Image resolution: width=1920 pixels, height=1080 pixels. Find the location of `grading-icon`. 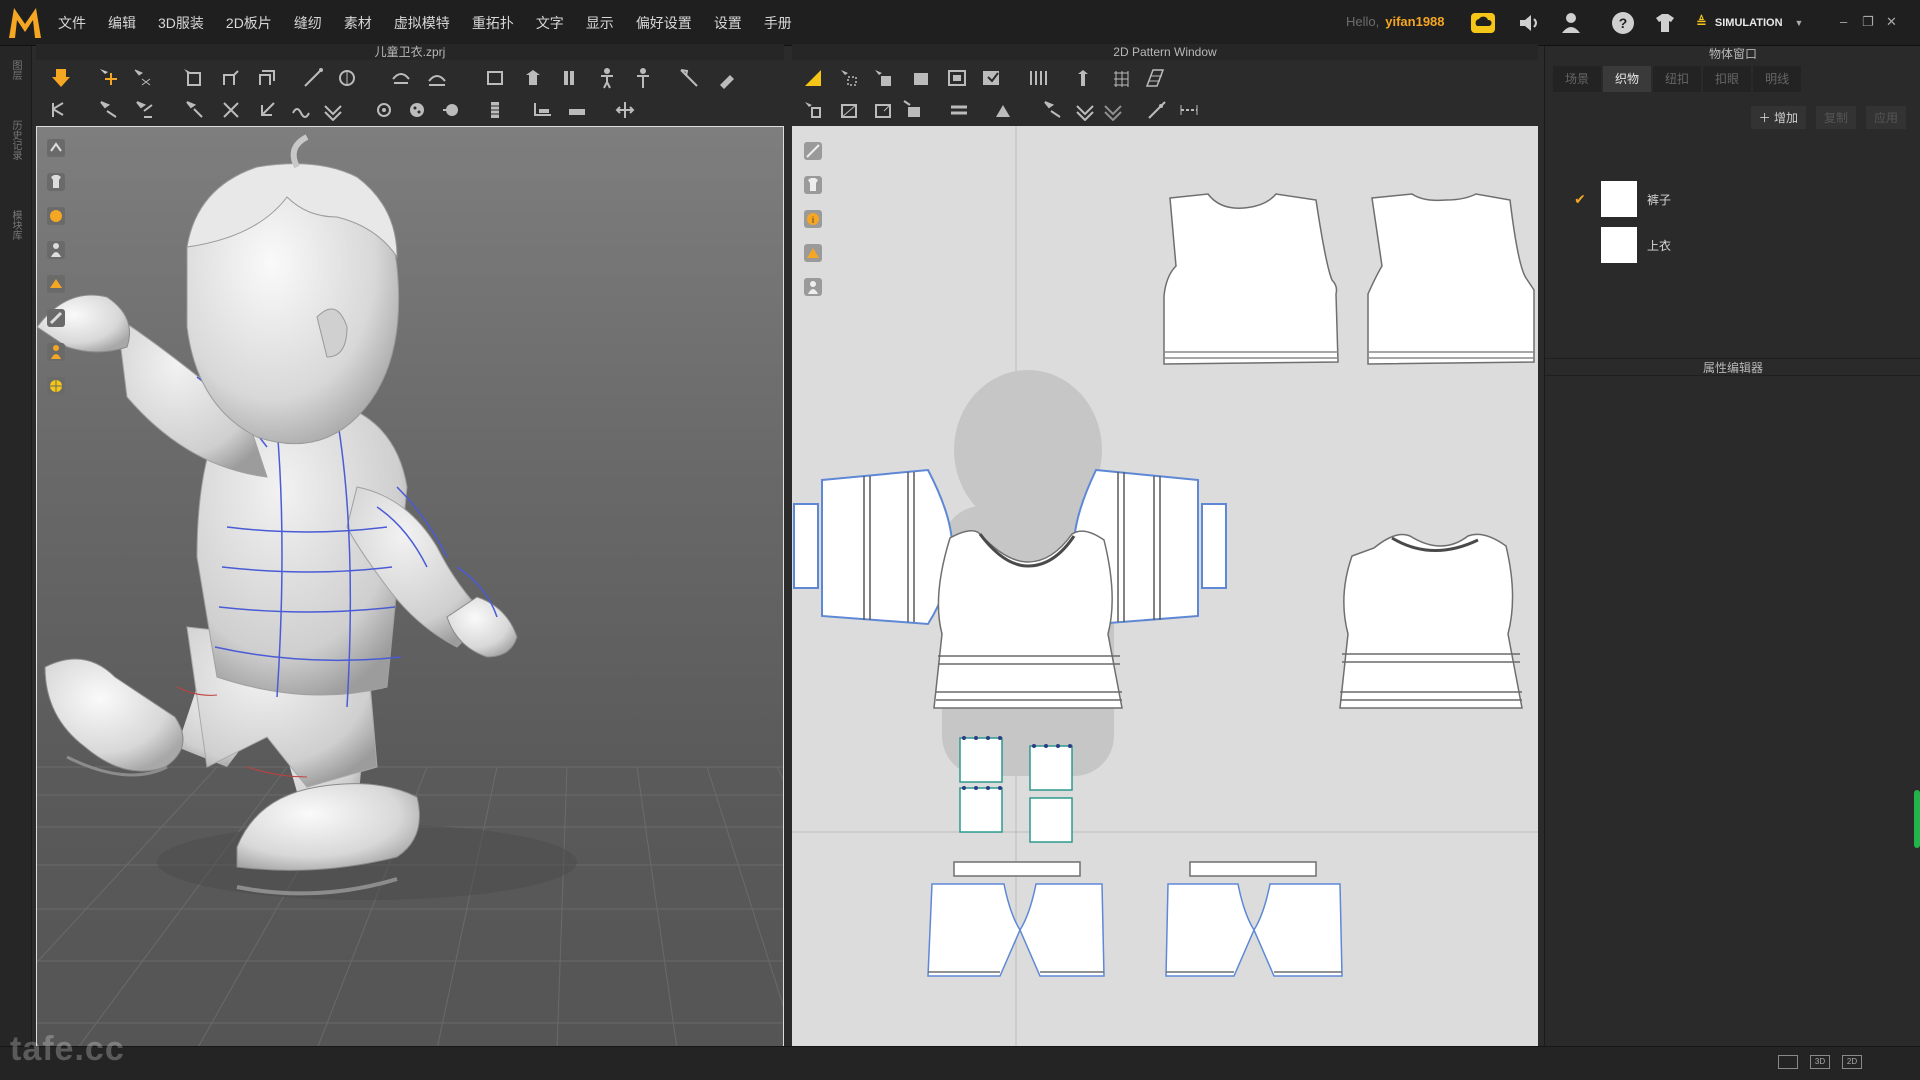

grading-icon is located at coordinates (1155, 78).